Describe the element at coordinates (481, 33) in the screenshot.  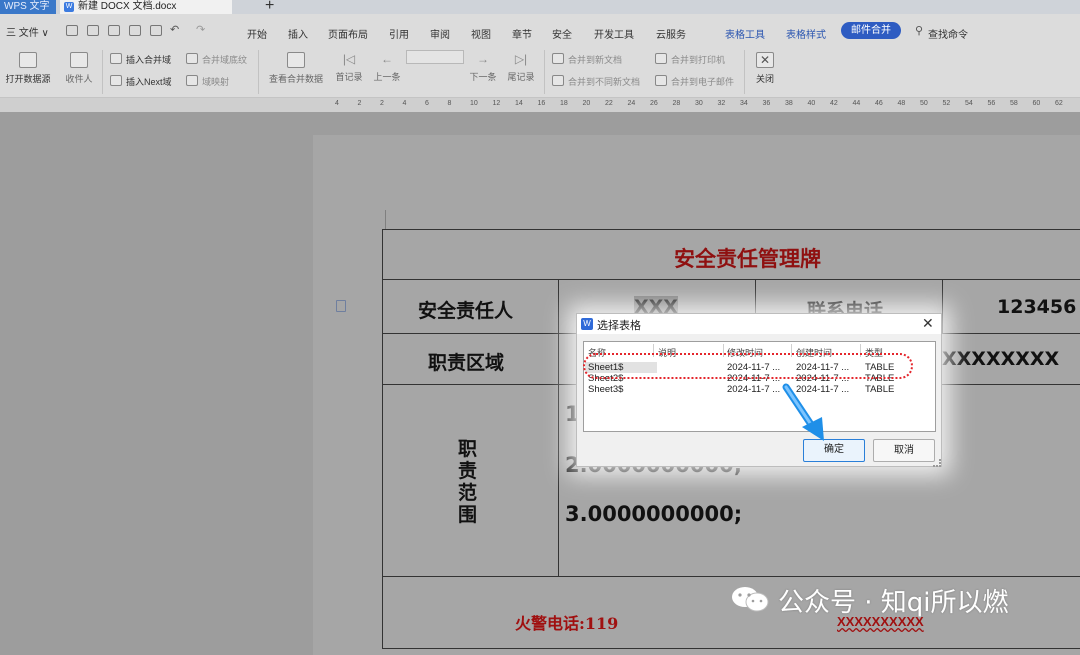
I see `menu-view: 视图` at that location.